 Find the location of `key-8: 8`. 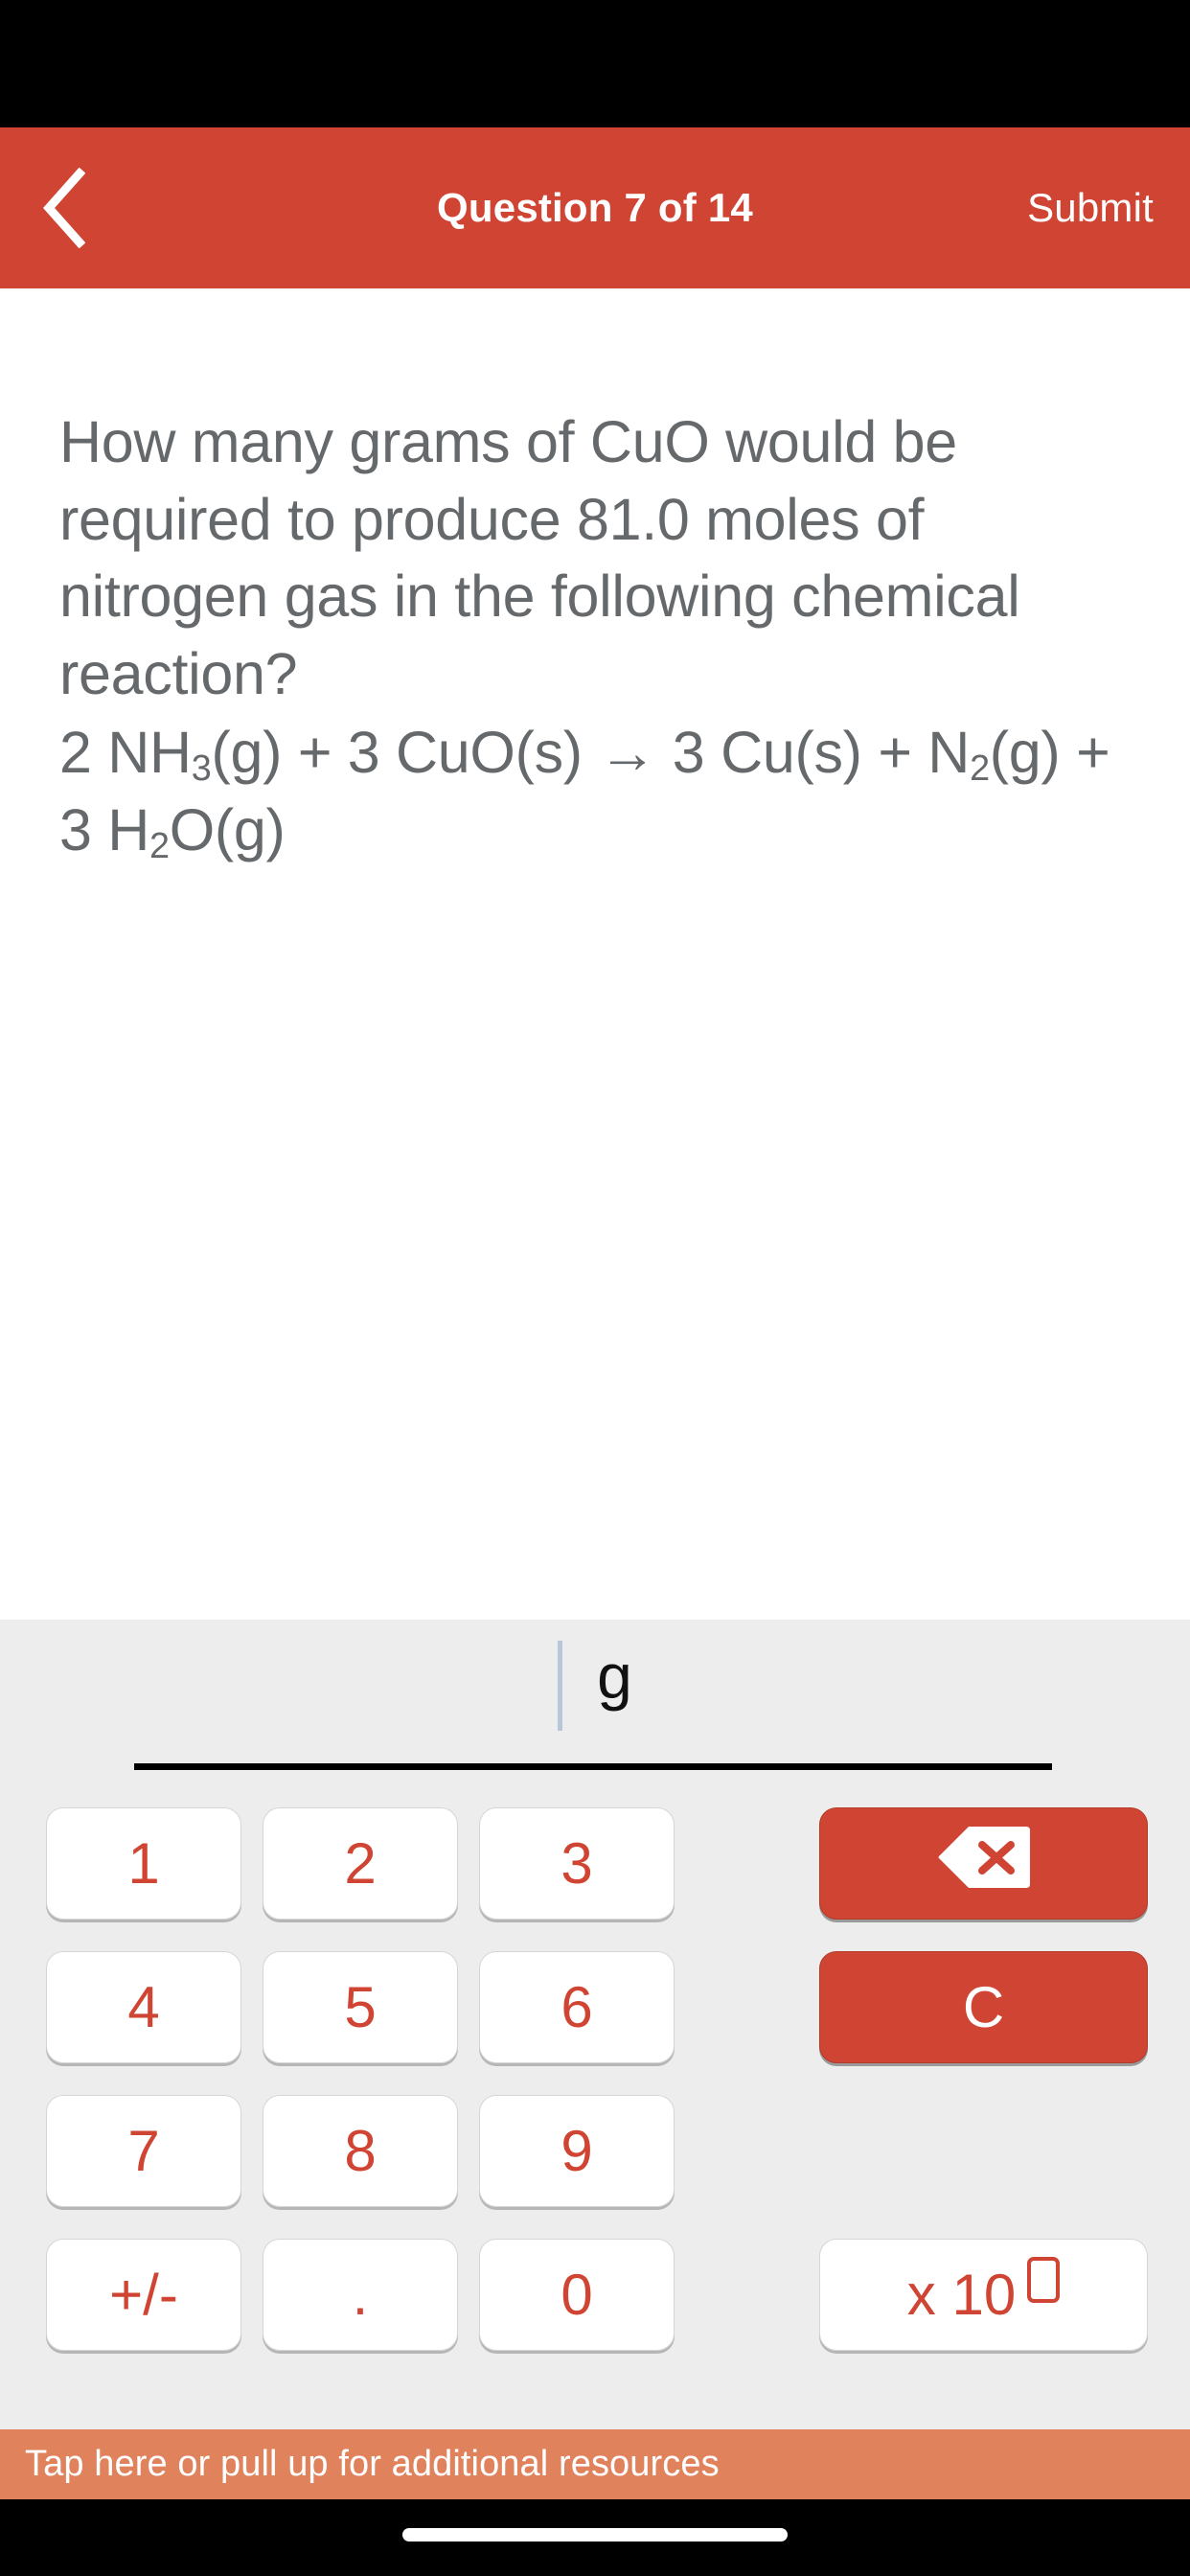

key-8: 8 is located at coordinates (360, 2151).